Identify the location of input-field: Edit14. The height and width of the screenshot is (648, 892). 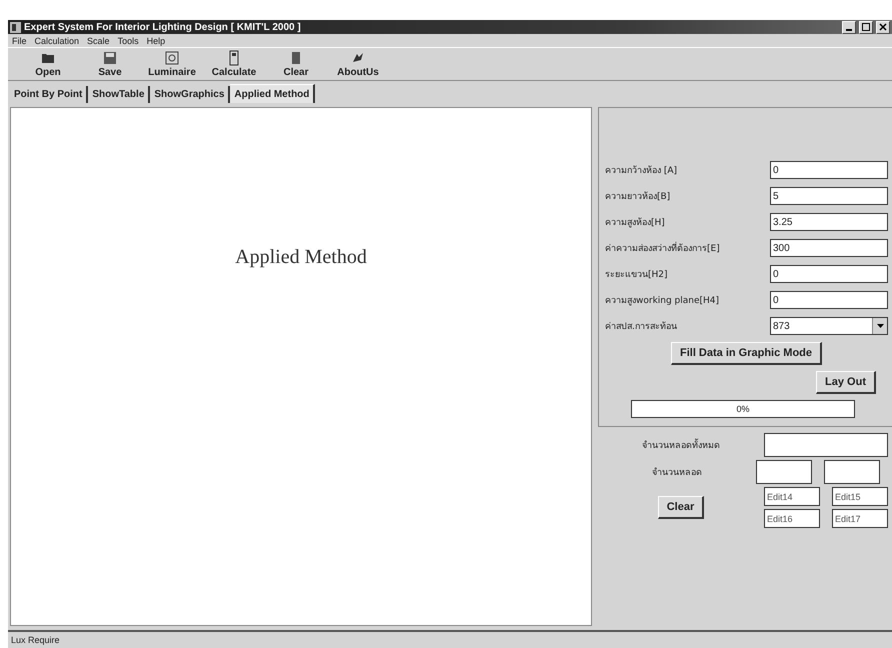
(792, 496).